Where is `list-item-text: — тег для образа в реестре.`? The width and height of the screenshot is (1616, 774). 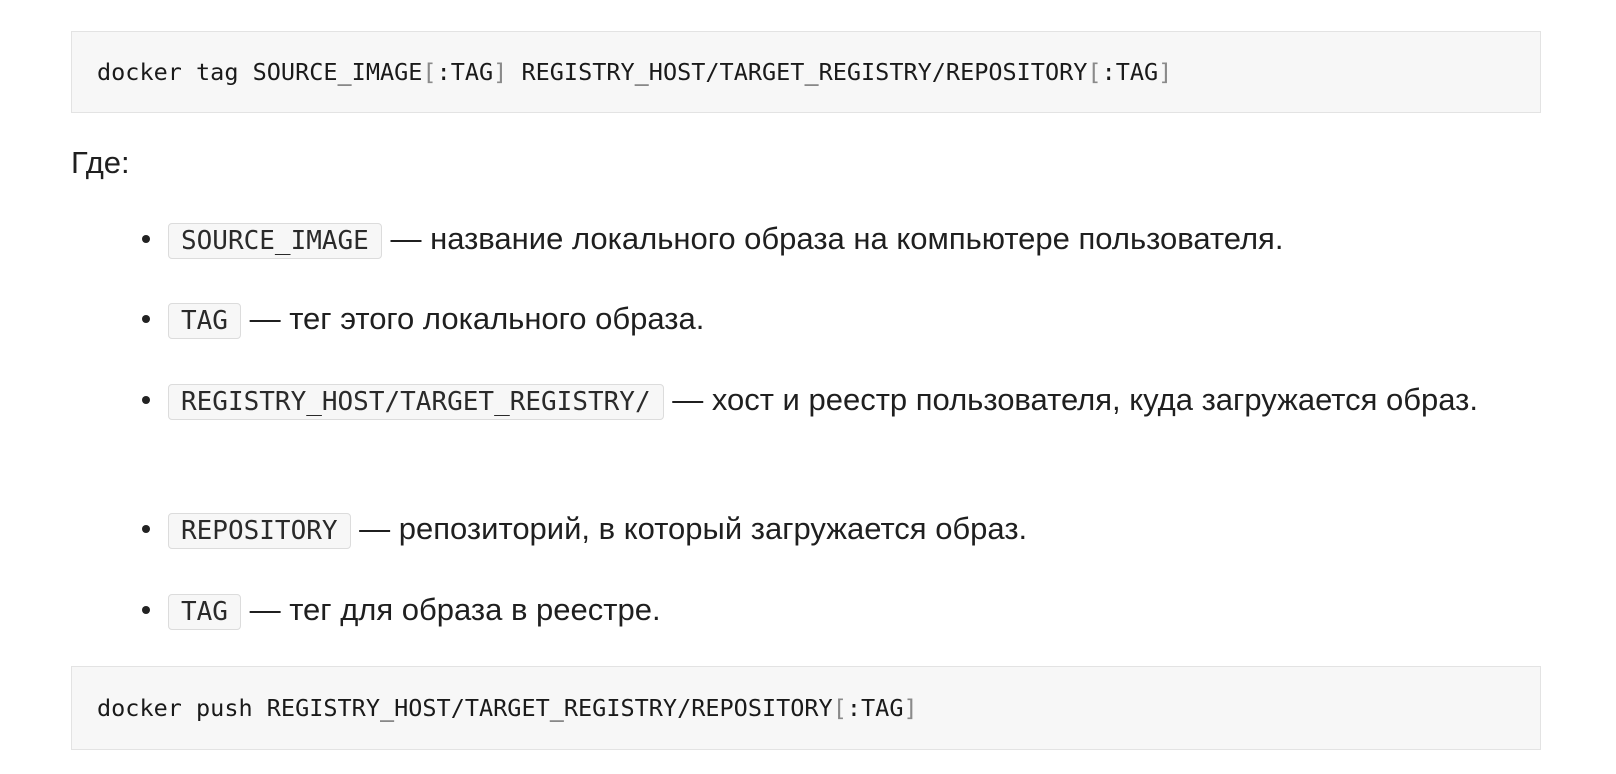 list-item-text: — тег для образа в реестре. is located at coordinates (450, 609).